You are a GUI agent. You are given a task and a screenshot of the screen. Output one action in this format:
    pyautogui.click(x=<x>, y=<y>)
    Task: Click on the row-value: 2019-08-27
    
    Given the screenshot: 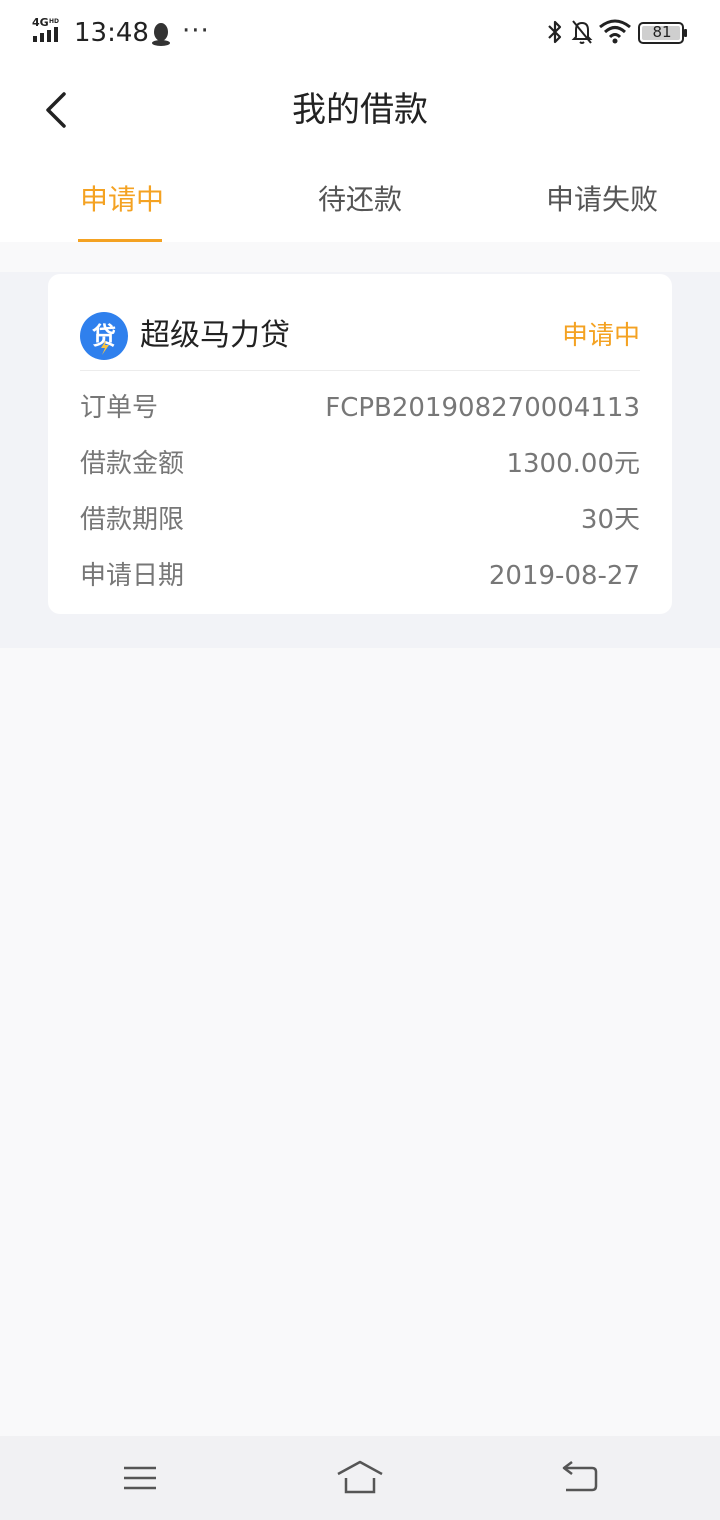 What is the action you would take?
    pyautogui.click(x=564, y=576)
    